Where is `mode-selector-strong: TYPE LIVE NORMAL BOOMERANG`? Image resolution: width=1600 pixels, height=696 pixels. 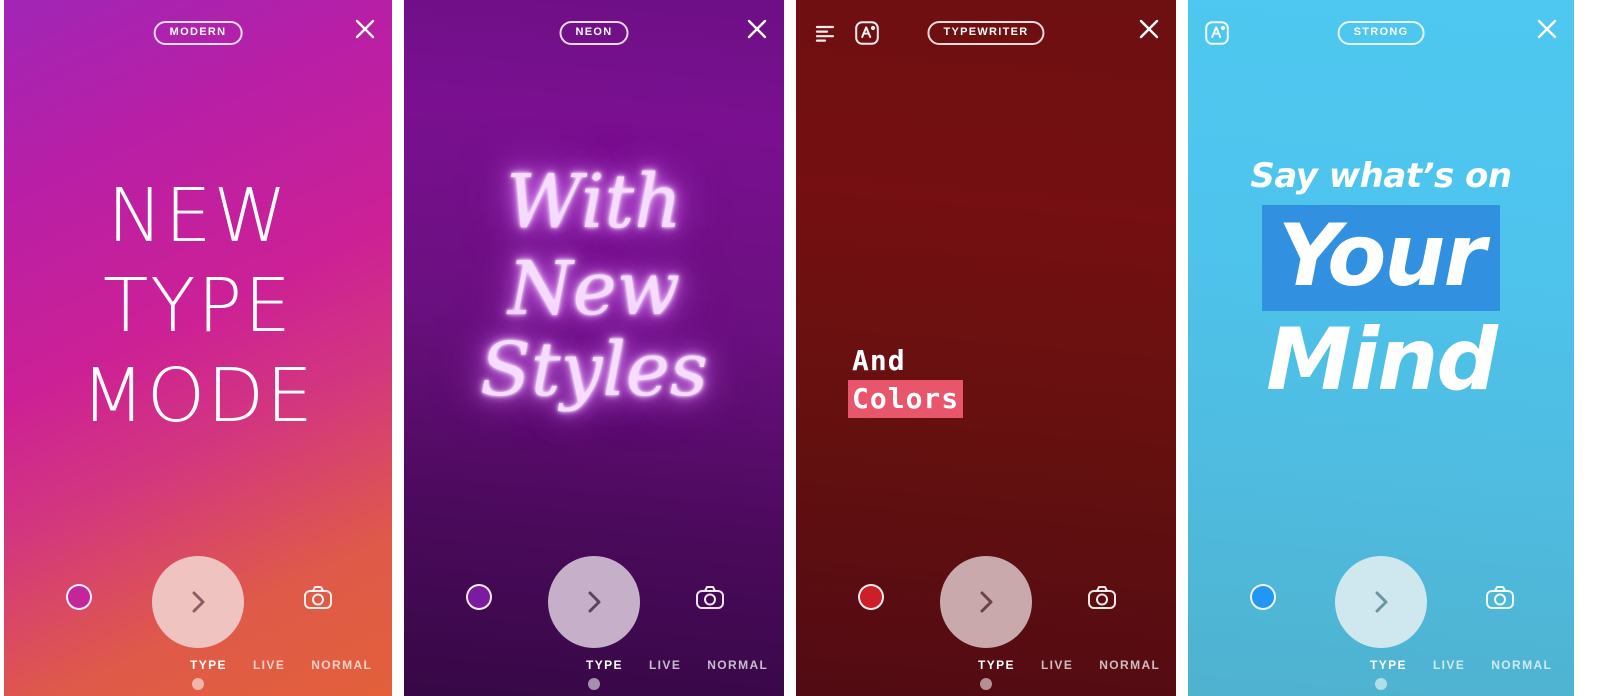
mode-selector-strong: TYPE LIVE NORMAL BOOMERANG is located at coordinates (1381, 665).